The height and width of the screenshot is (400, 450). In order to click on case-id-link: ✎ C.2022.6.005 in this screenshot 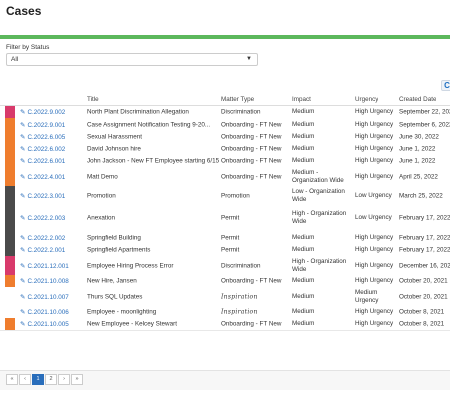, I will do `click(53, 137)`.